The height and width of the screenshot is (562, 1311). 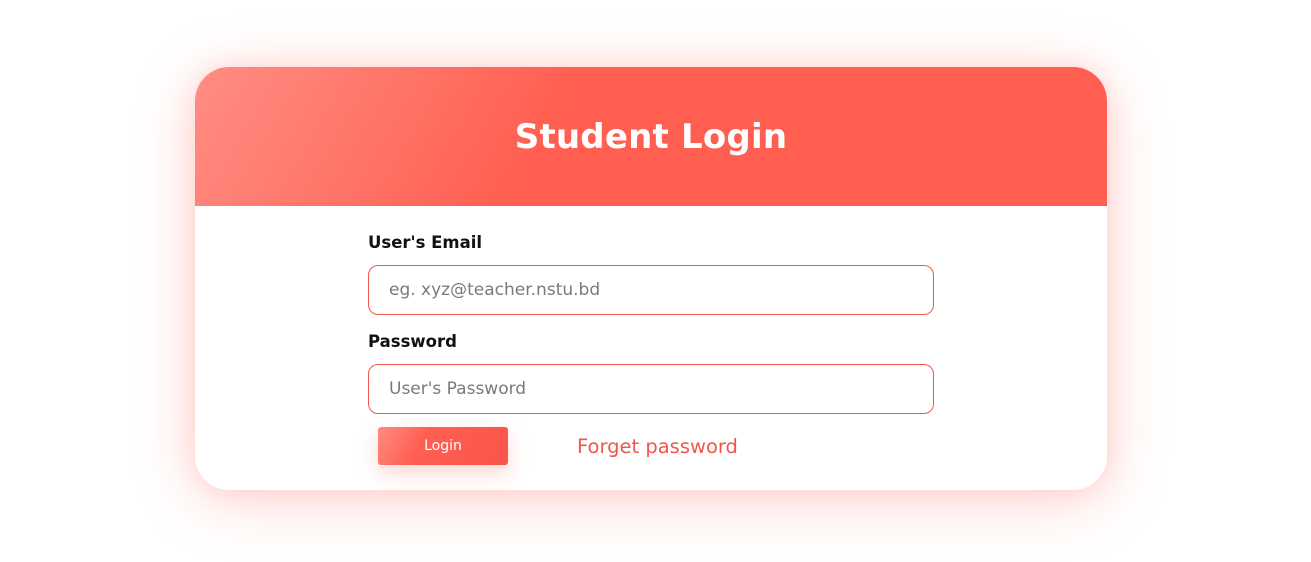 What do you see at coordinates (651, 389) in the screenshot?
I see `password-field` at bounding box center [651, 389].